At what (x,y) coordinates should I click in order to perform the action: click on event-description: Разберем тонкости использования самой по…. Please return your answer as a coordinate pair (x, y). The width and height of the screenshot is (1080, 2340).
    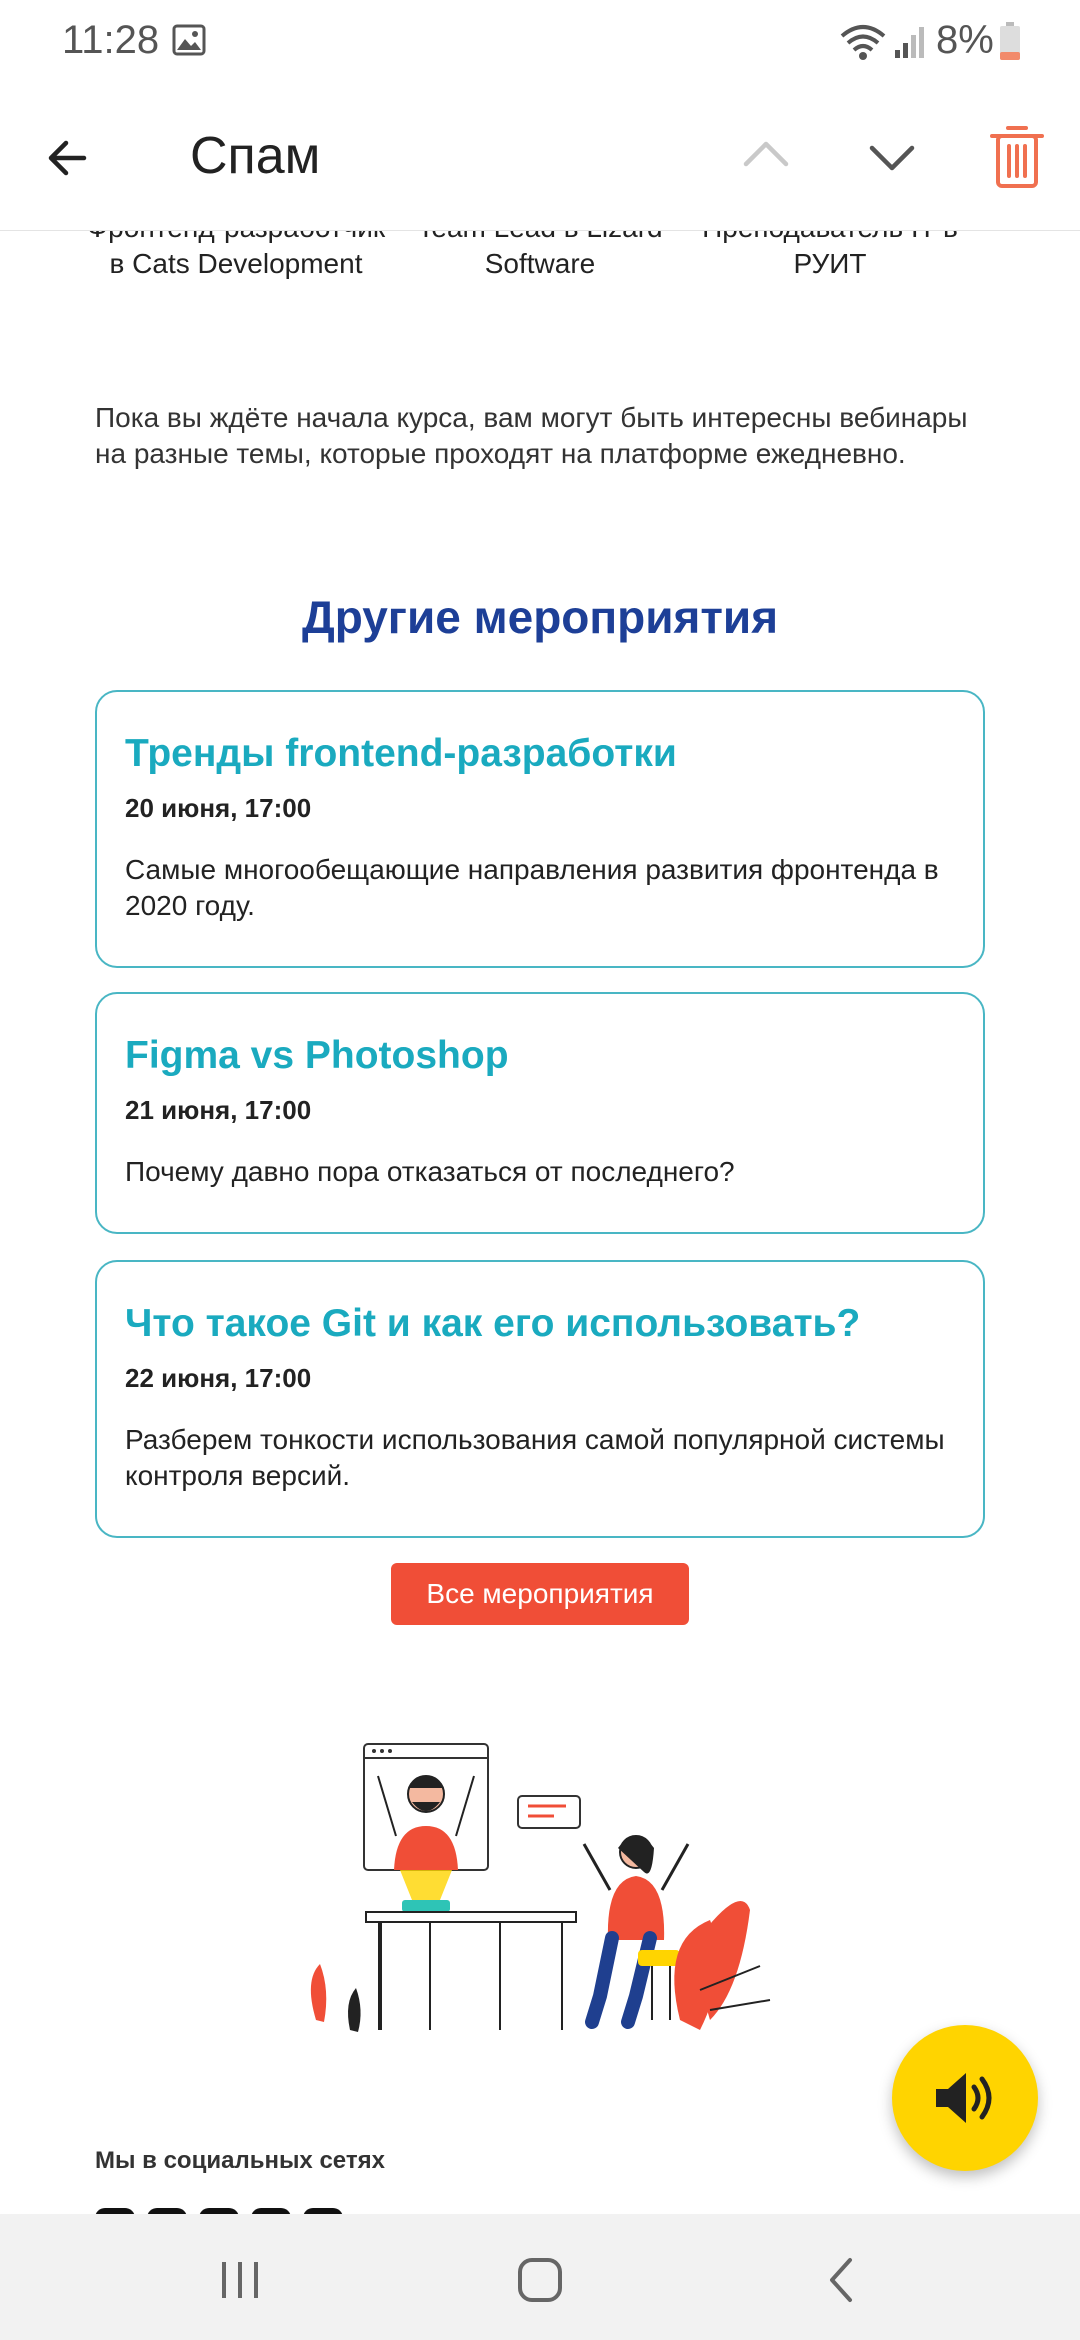
    Looking at the image, I should click on (535, 1457).